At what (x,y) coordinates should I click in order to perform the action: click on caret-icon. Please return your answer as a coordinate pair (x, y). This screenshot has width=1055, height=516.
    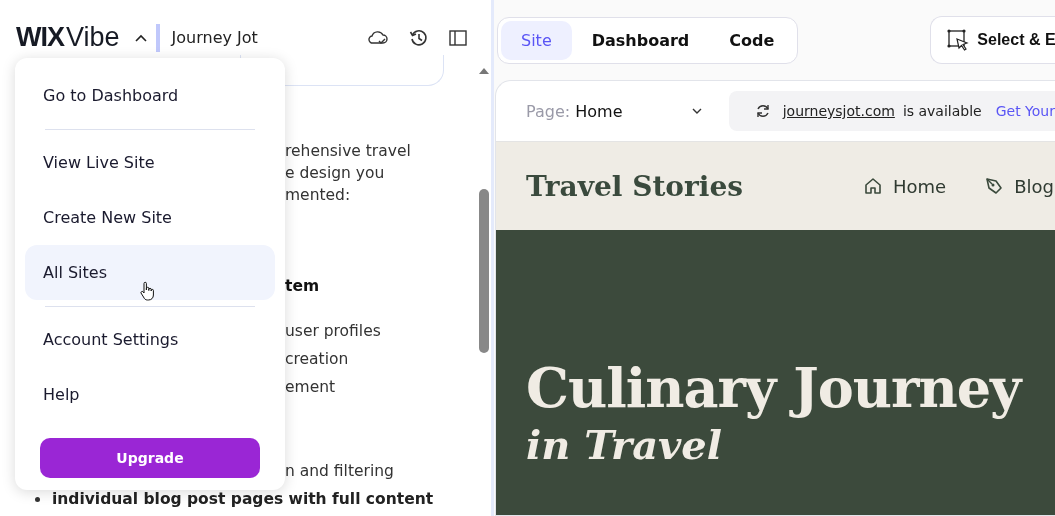
    Looking at the image, I should click on (140, 37).